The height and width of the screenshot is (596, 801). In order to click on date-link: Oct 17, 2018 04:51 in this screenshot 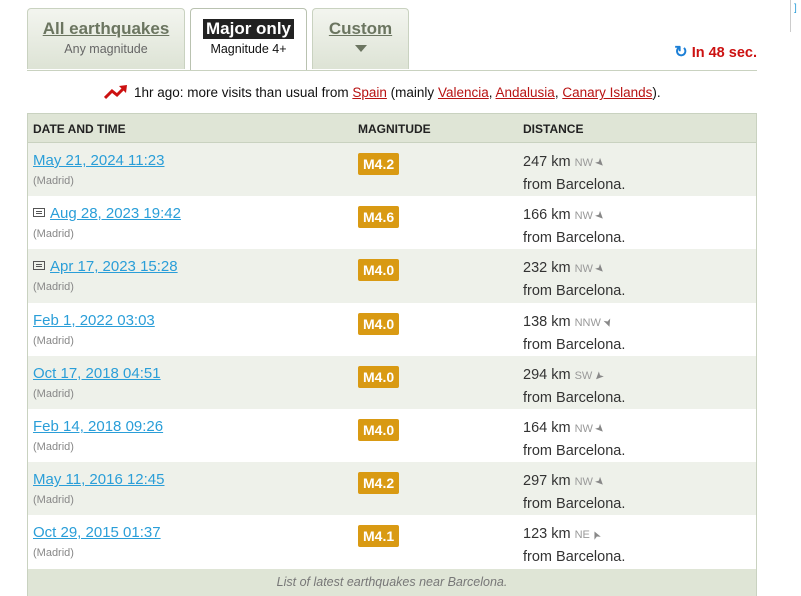, I will do `click(97, 373)`.